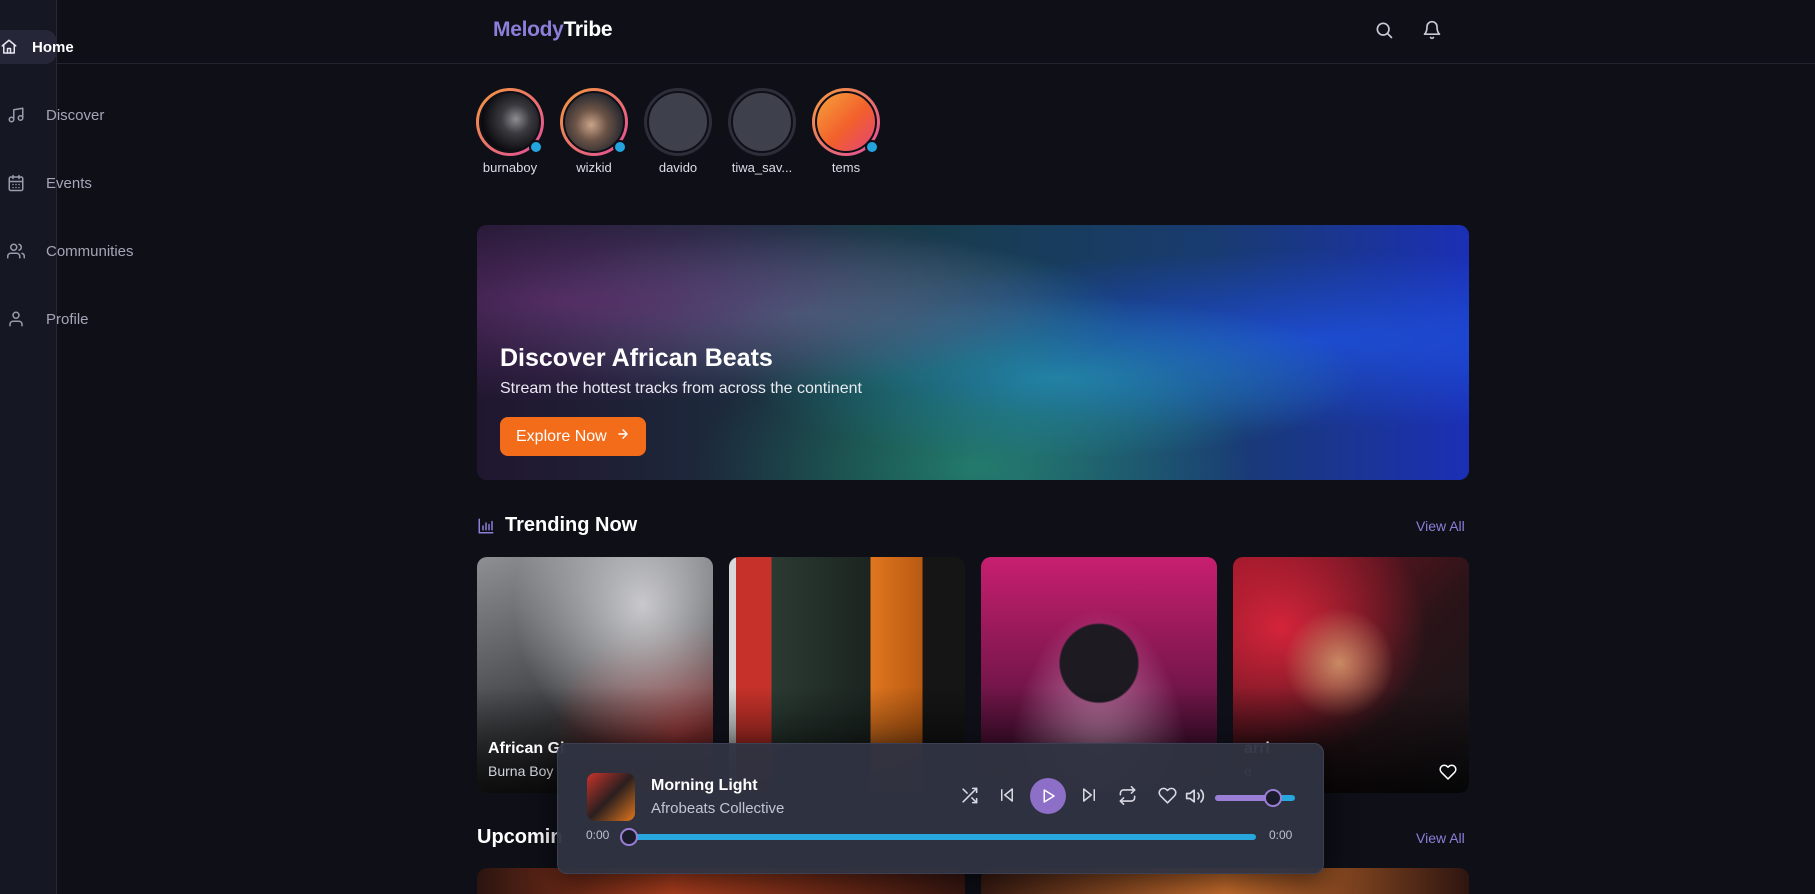  I want to click on play-icon, so click(1048, 796).